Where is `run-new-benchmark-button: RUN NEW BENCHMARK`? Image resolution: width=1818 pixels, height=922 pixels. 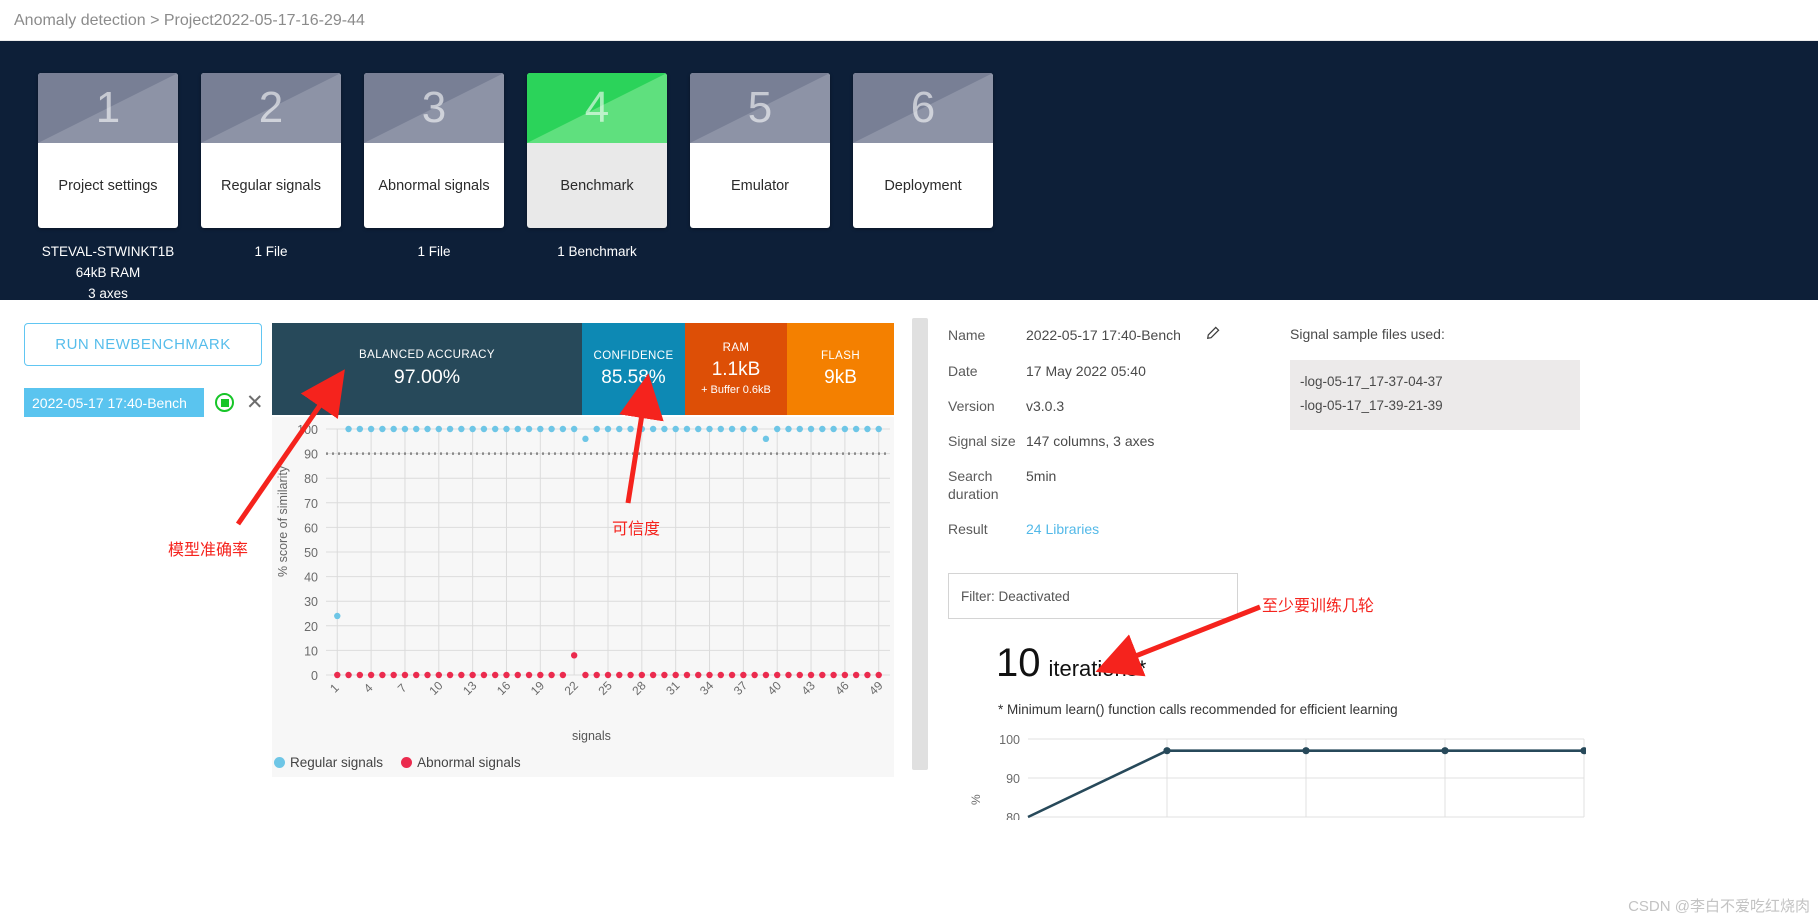 run-new-benchmark-button: RUN NEW BENCHMARK is located at coordinates (143, 344).